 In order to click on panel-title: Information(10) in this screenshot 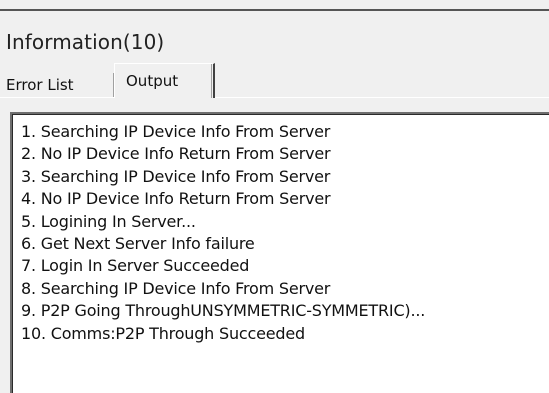, I will do `click(85, 42)`.